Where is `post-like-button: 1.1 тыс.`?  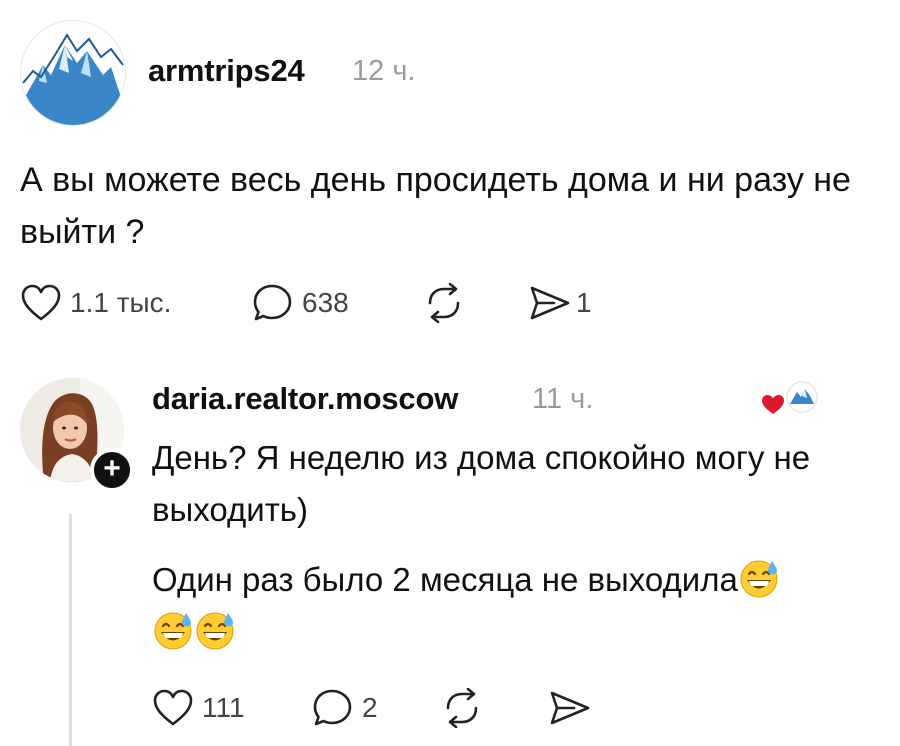 post-like-button: 1.1 тыс. is located at coordinates (95, 303).